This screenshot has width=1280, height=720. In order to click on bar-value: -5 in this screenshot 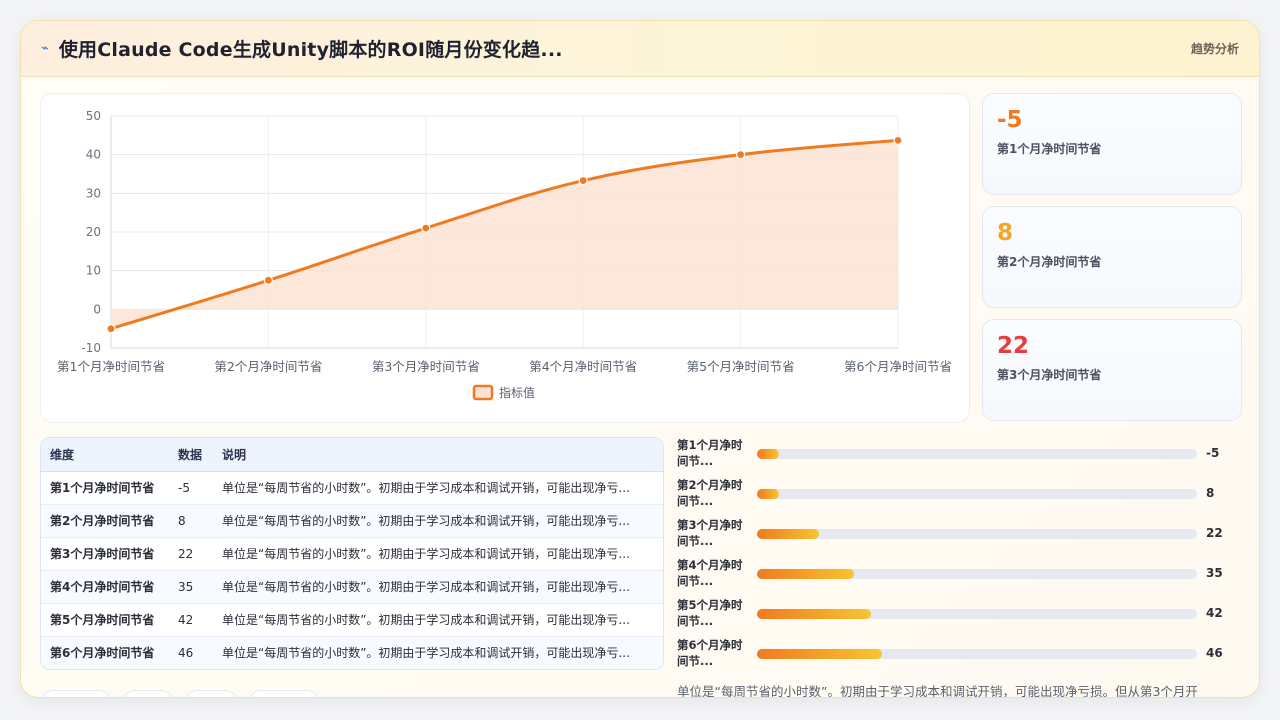, I will do `click(1213, 453)`.